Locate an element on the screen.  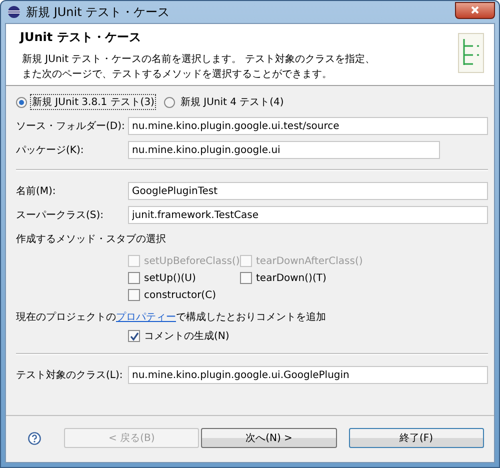
checkbox-label: constructor(C) is located at coordinates (180, 295).